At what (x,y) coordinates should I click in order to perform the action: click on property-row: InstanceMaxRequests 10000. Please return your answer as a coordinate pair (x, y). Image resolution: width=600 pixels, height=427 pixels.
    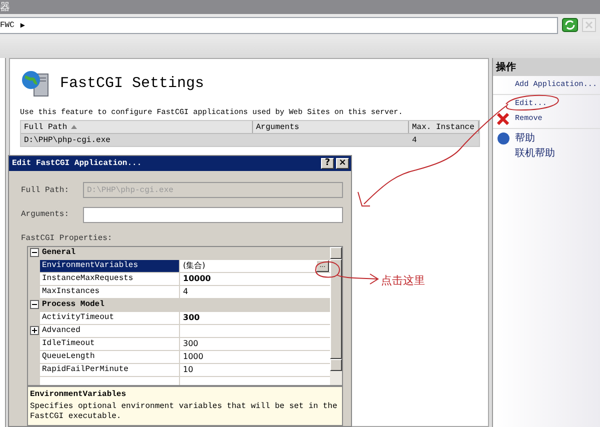
    Looking at the image, I should click on (179, 279).